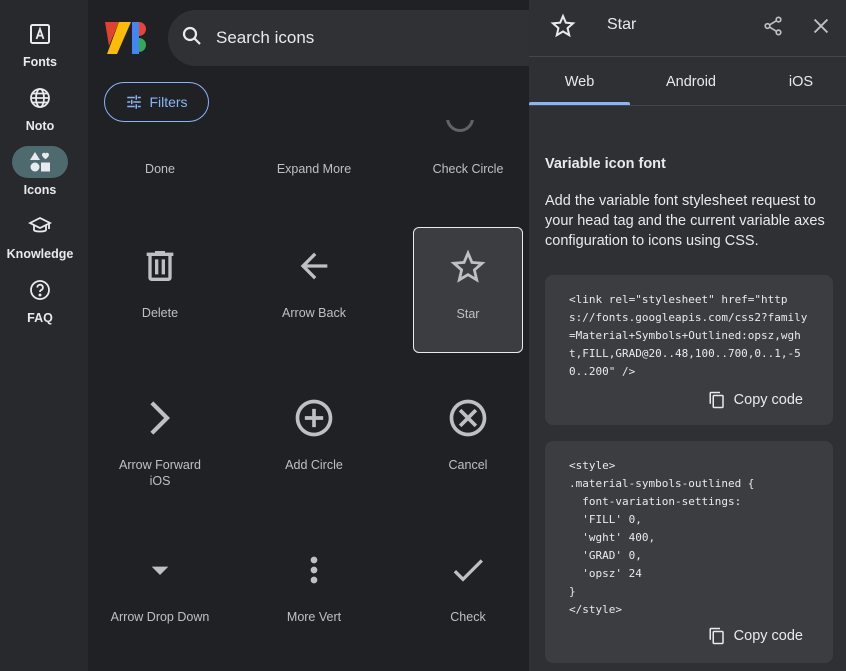  What do you see at coordinates (192, 38) in the screenshot?
I see `search-icon` at bounding box center [192, 38].